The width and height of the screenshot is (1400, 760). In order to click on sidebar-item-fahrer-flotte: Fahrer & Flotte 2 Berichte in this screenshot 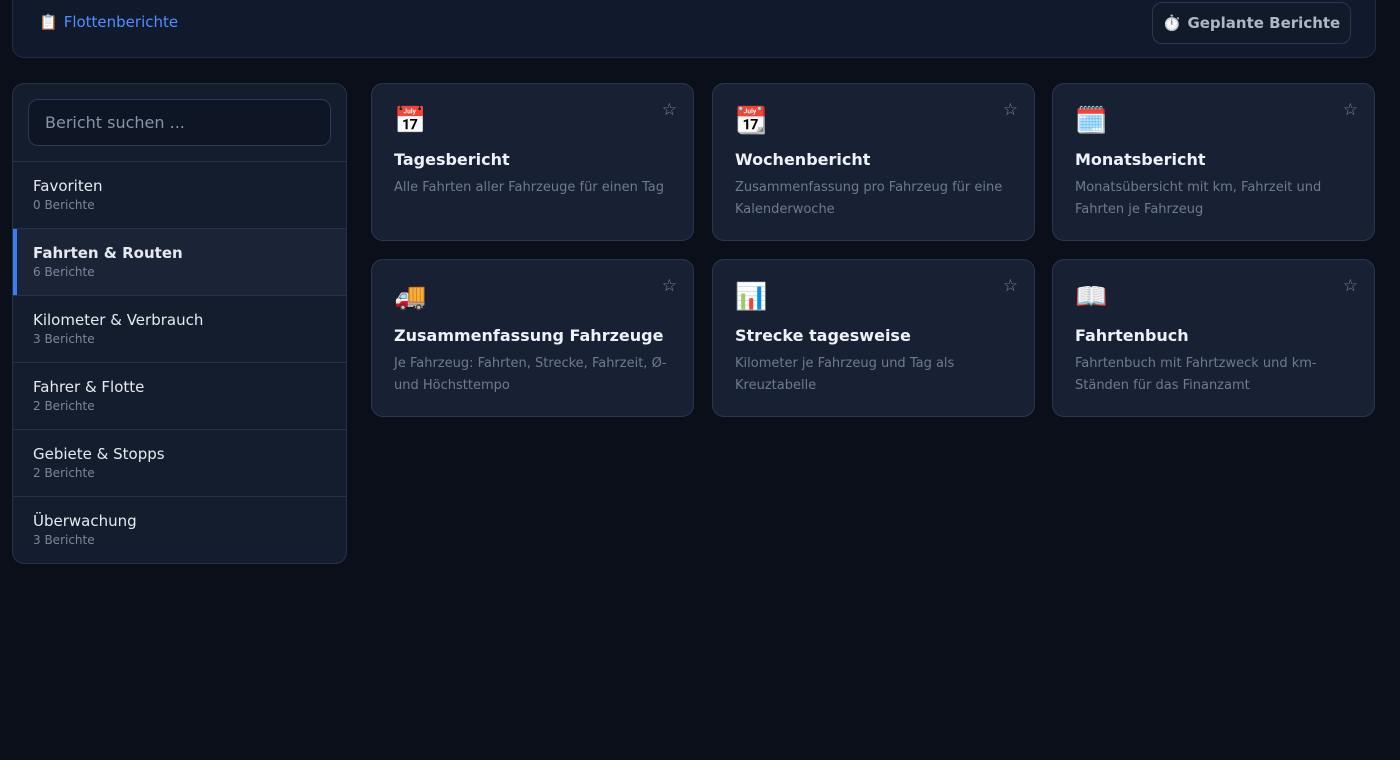, I will do `click(179, 396)`.